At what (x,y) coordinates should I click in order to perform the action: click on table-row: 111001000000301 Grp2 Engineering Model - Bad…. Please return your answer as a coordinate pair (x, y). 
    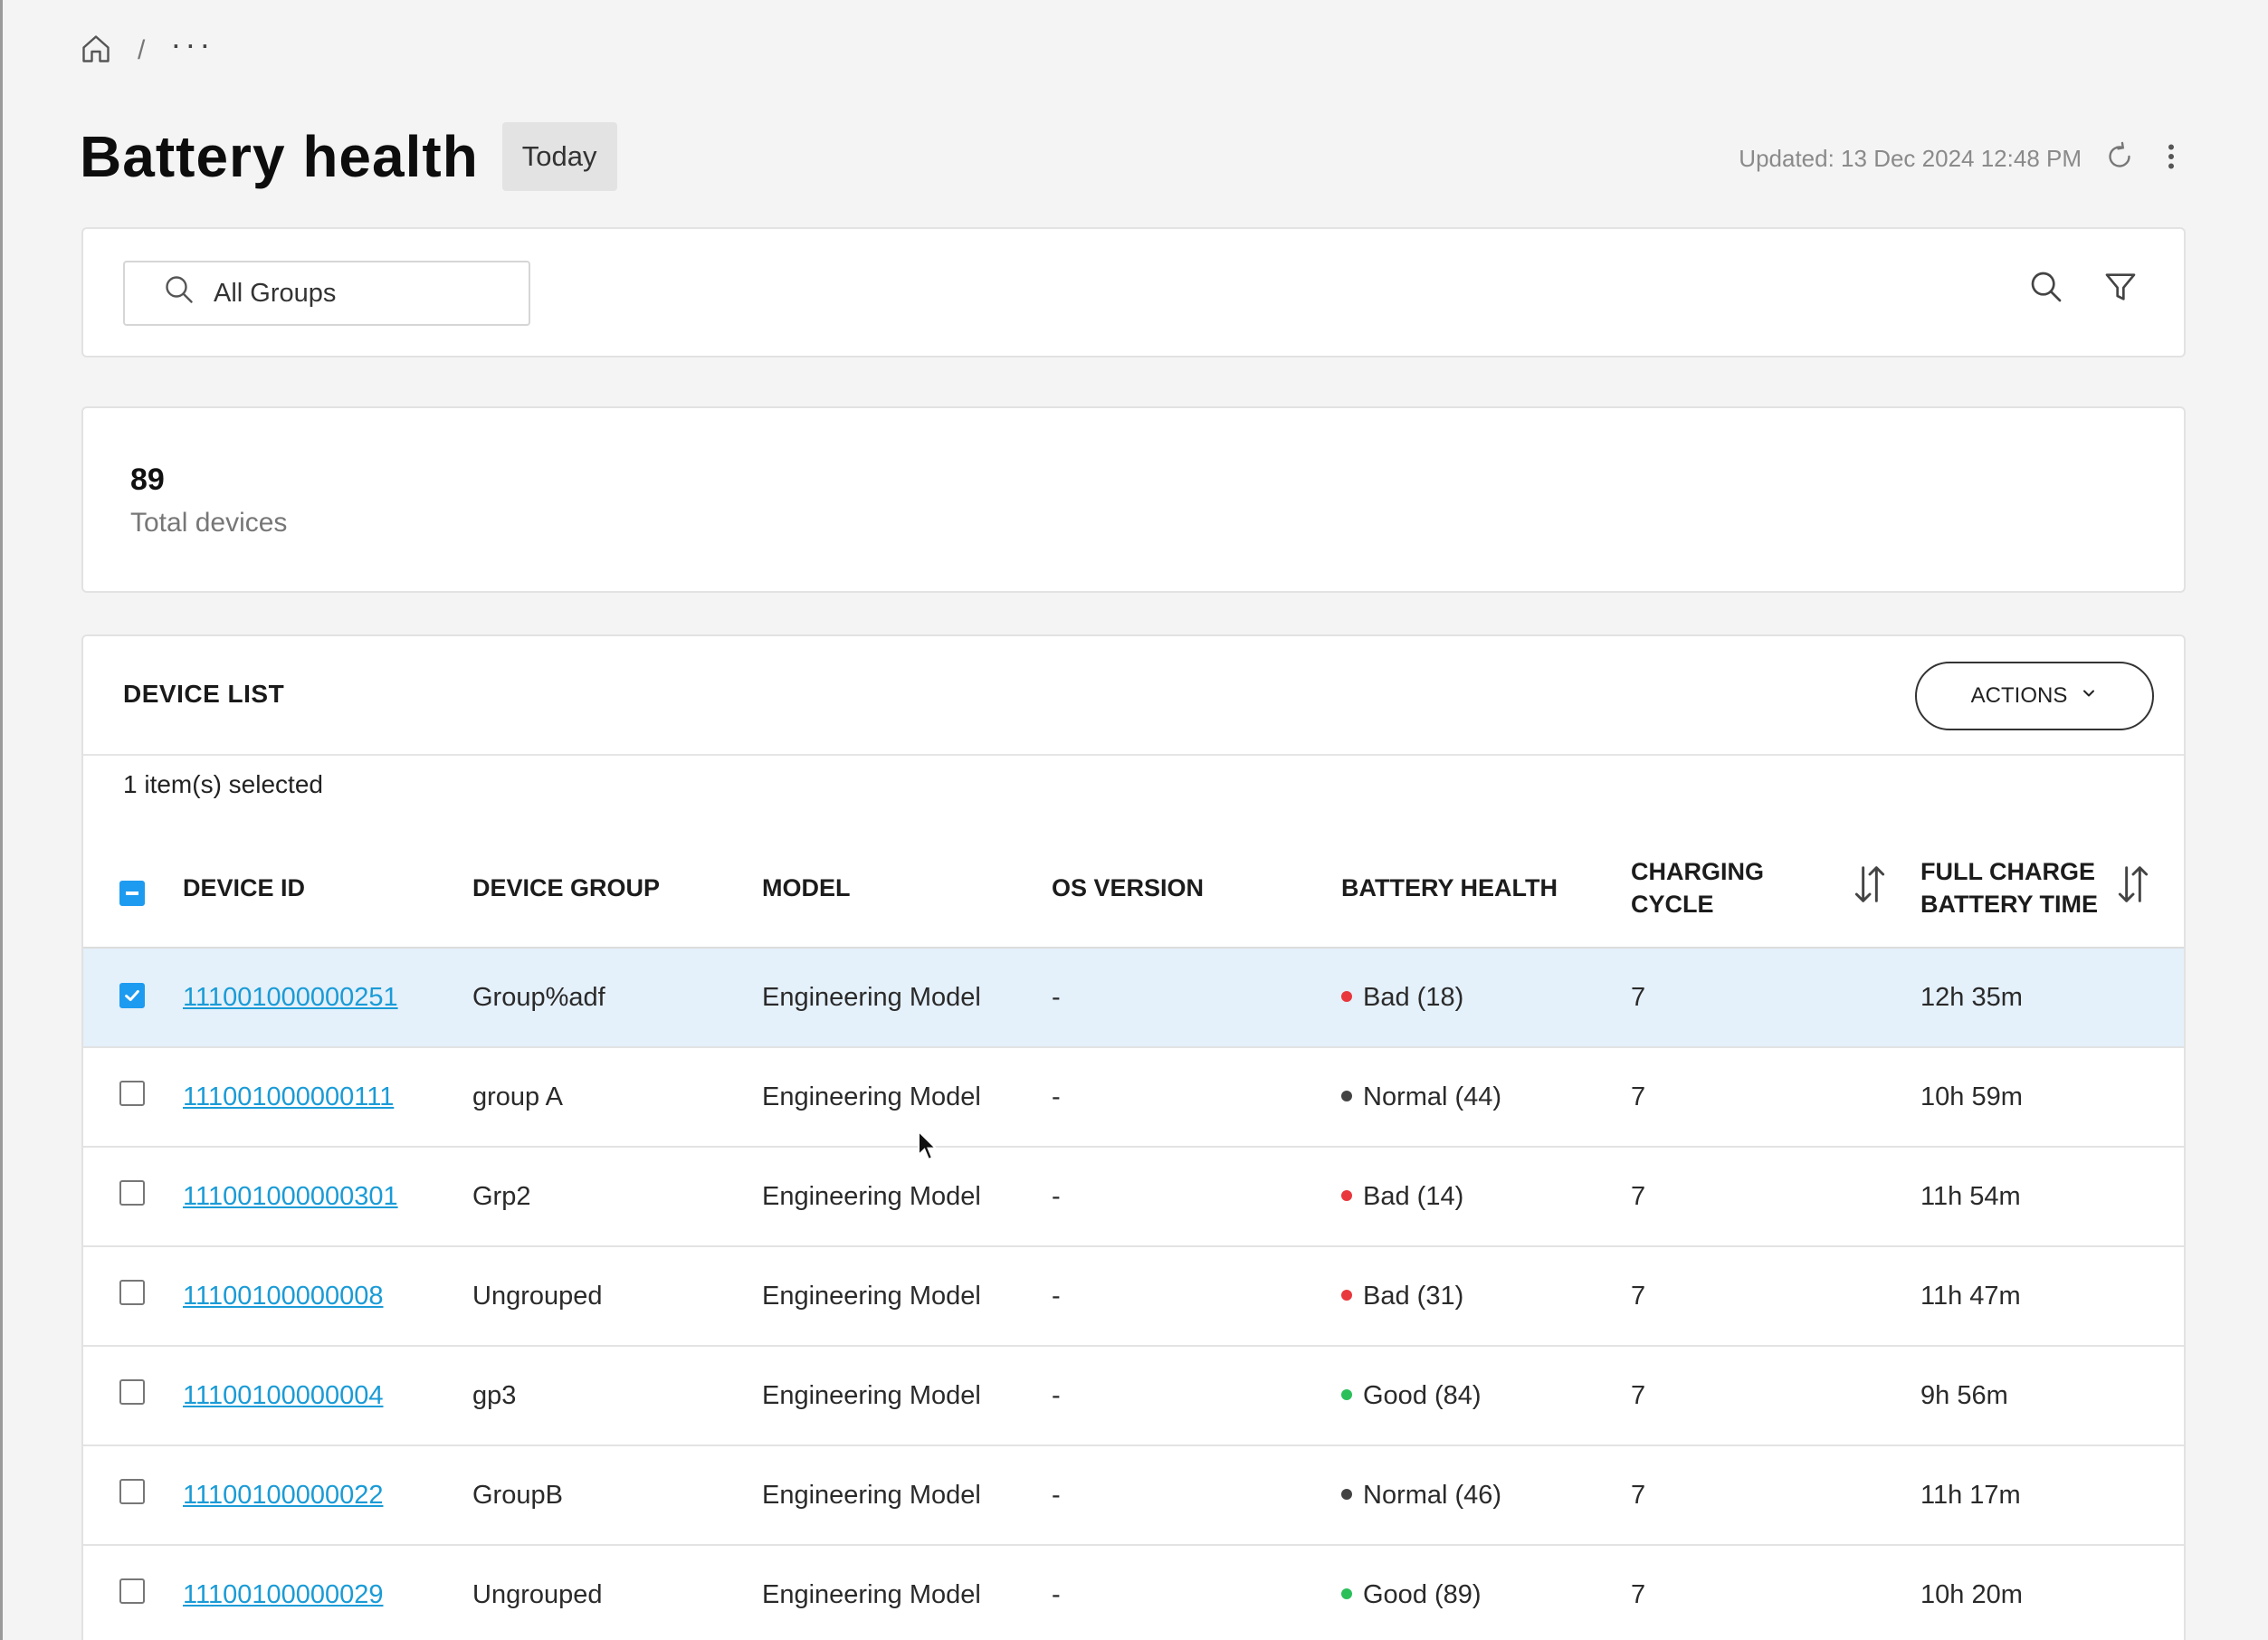
    Looking at the image, I should click on (1133, 1197).